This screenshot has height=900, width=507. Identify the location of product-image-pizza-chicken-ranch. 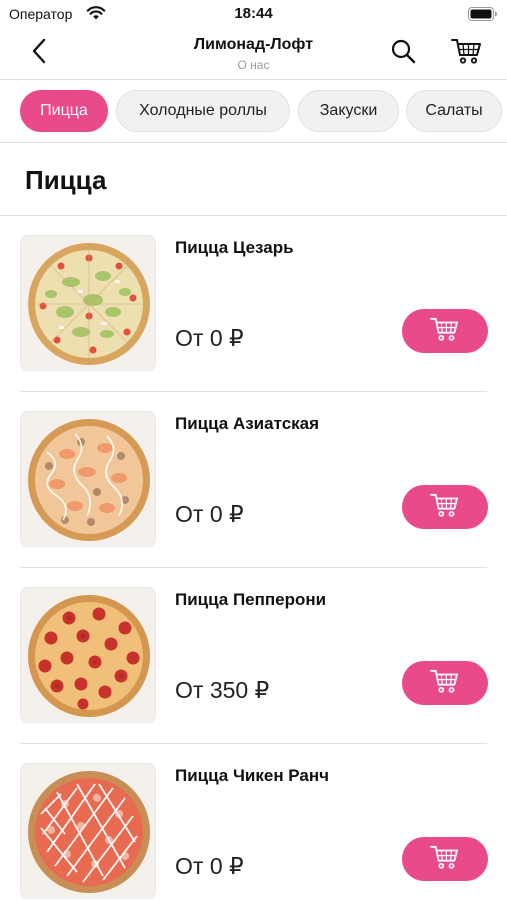
(88, 831).